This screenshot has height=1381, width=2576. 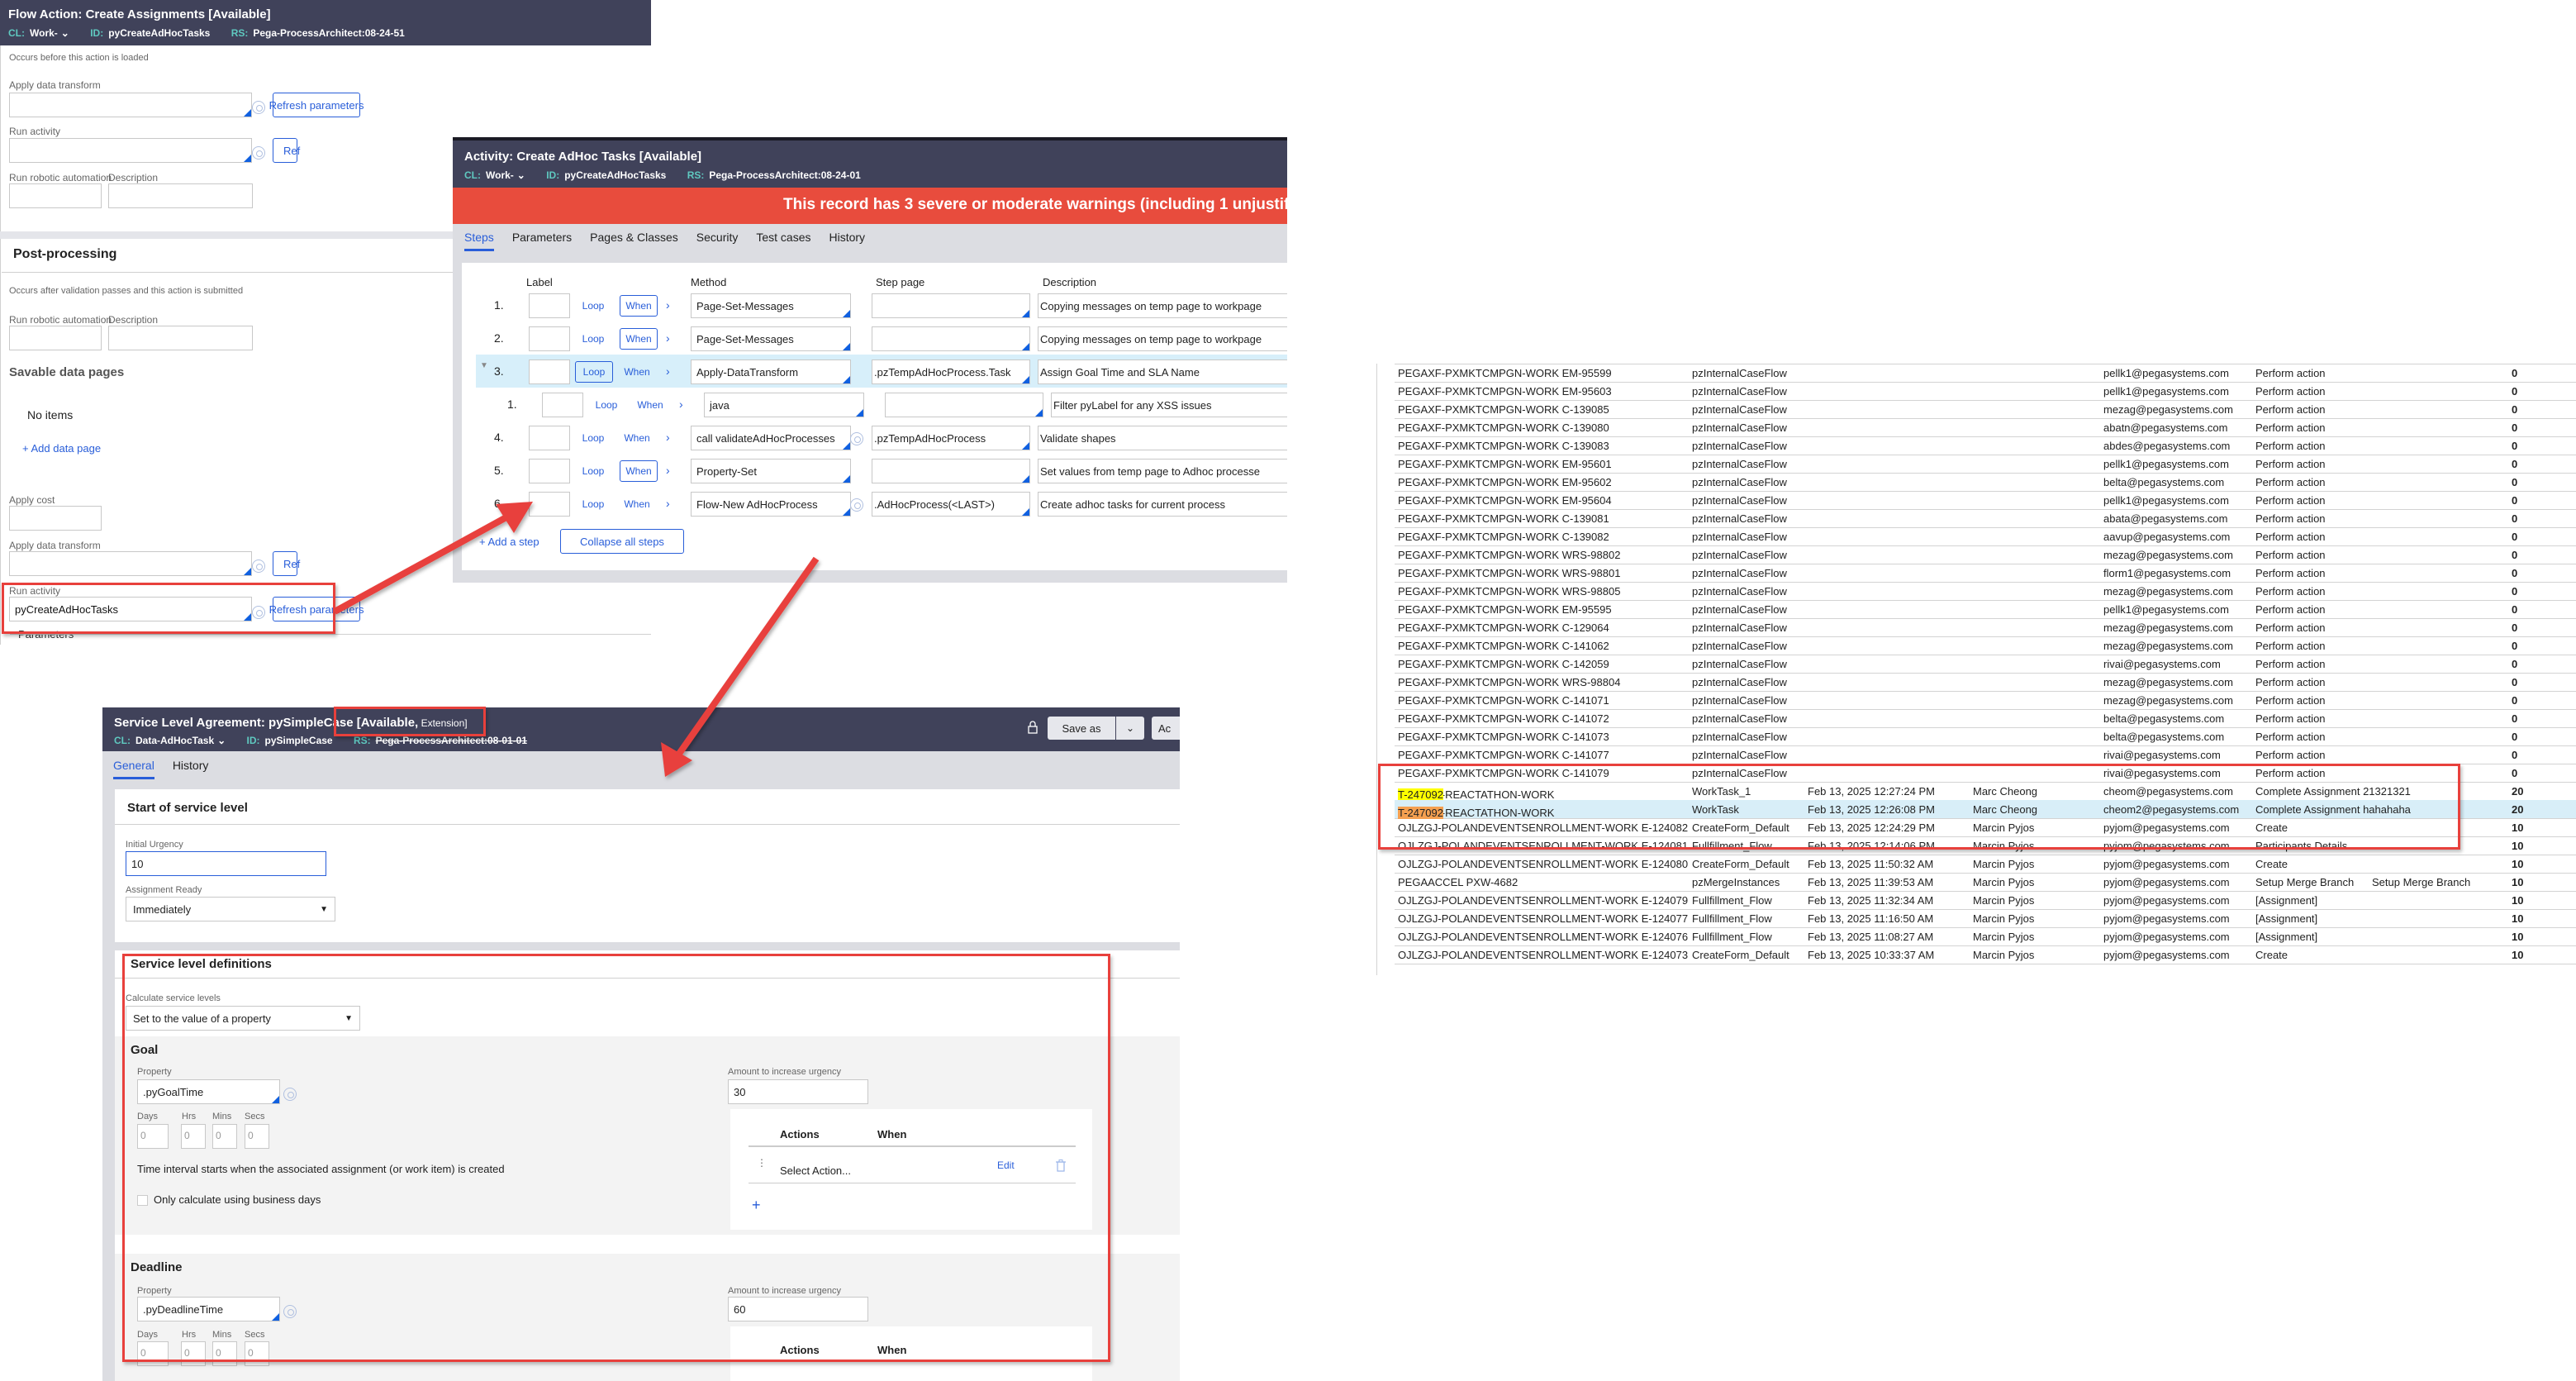 I want to click on arrow-to-sla, so click(x=740, y=666).